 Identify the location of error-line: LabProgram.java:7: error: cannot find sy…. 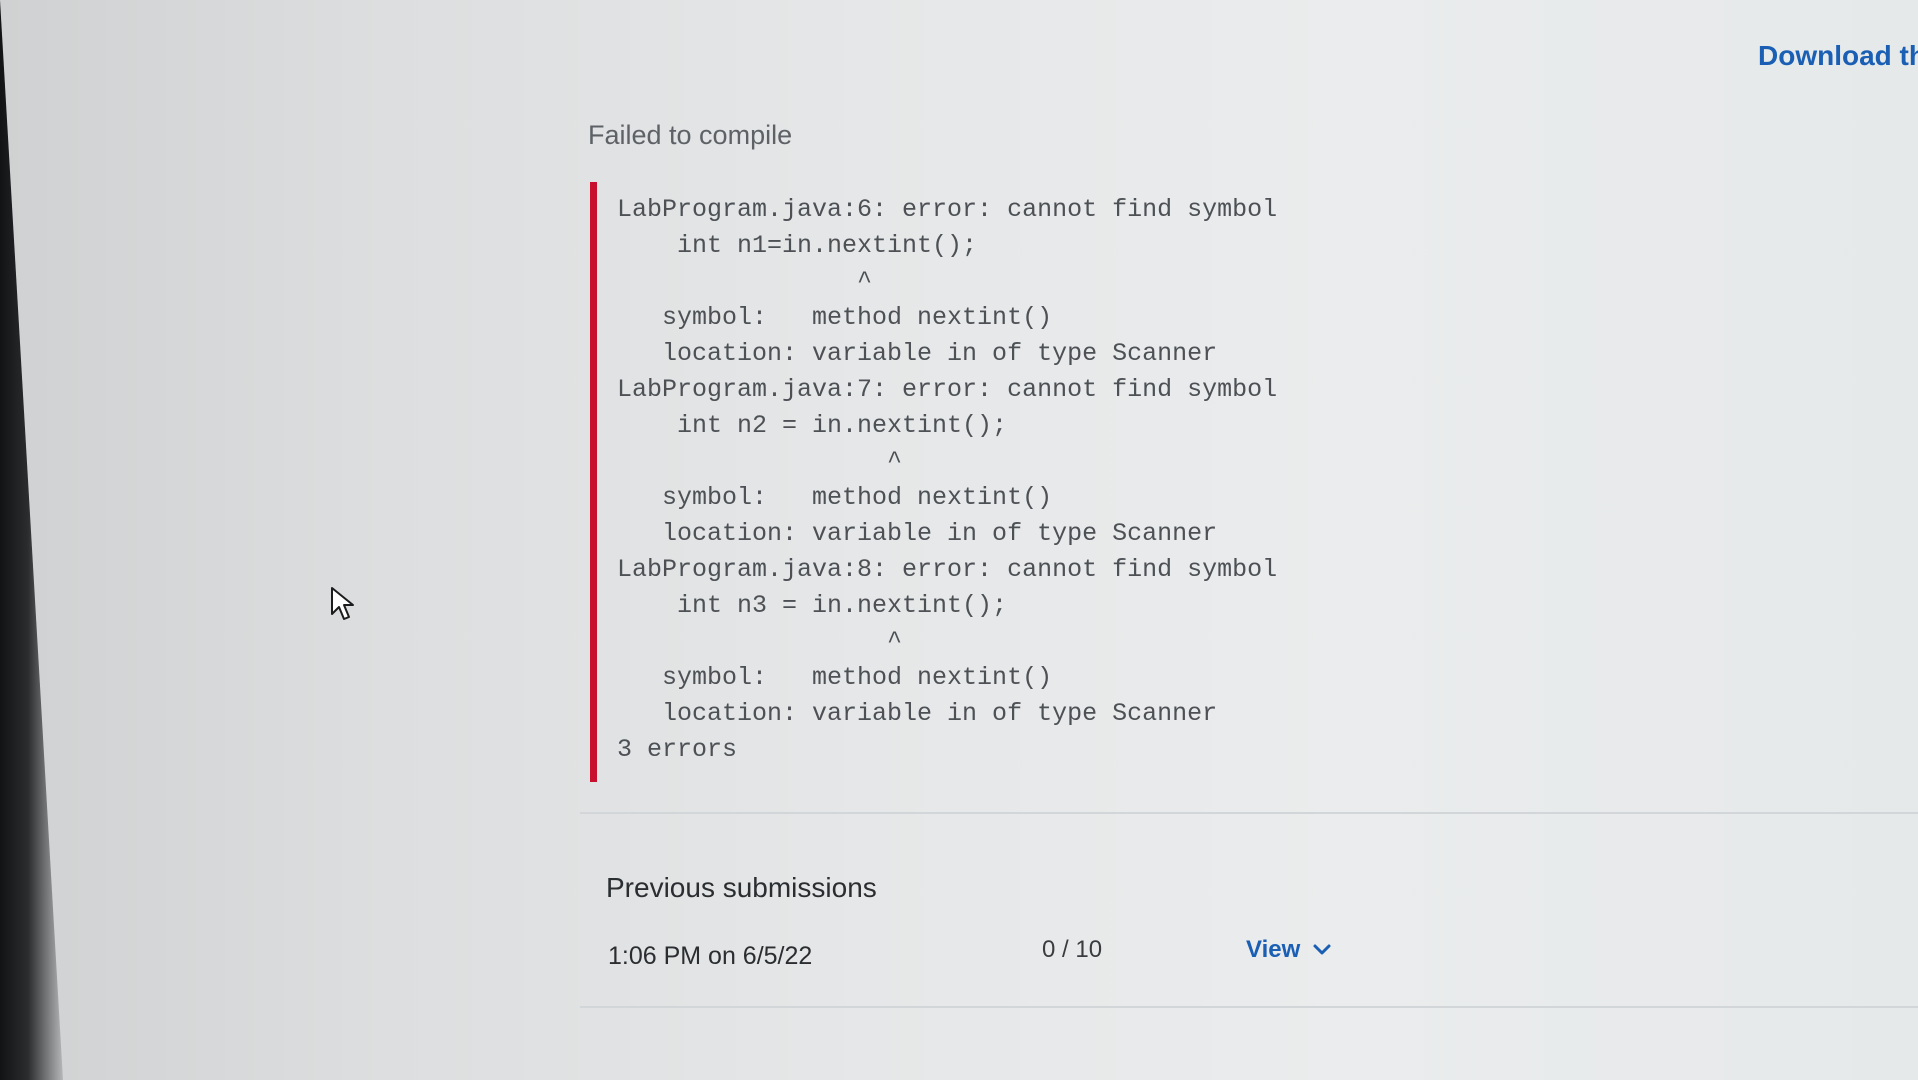
(947, 389).